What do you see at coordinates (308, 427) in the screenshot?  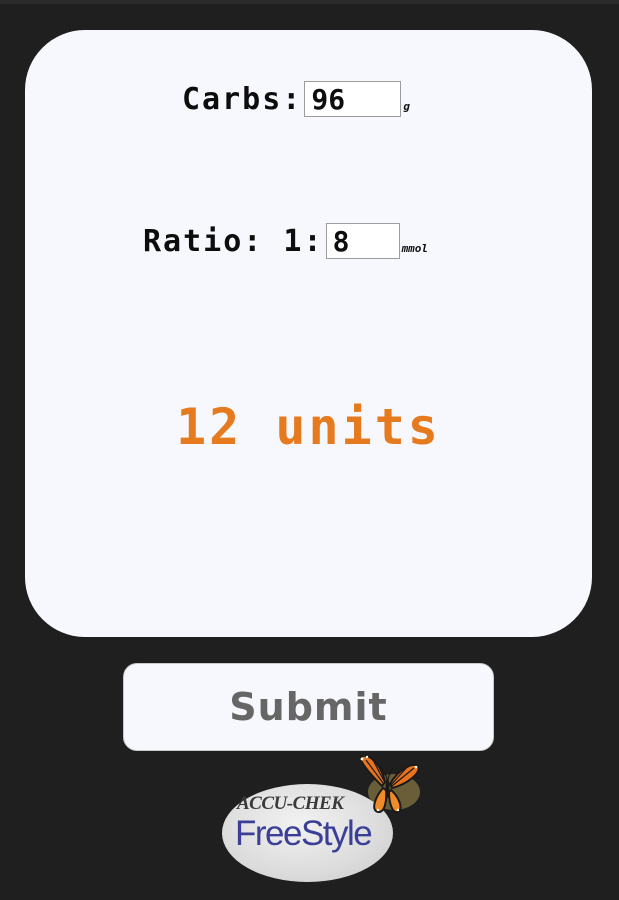 I see `insulin-result: 12 units` at bounding box center [308, 427].